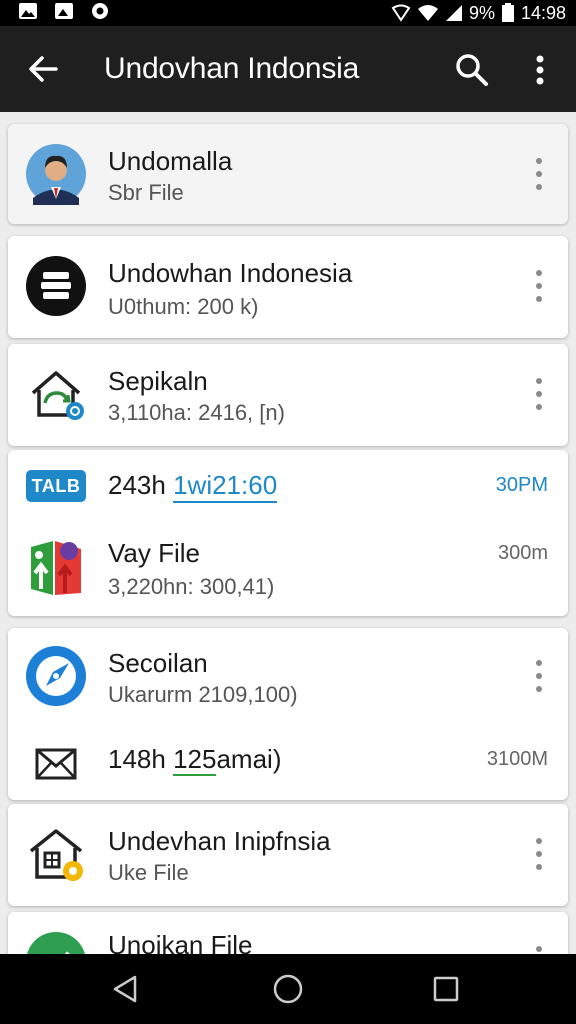 The height and width of the screenshot is (1024, 576). What do you see at coordinates (521, 485) in the screenshot?
I see `item-time: 30PM` at bounding box center [521, 485].